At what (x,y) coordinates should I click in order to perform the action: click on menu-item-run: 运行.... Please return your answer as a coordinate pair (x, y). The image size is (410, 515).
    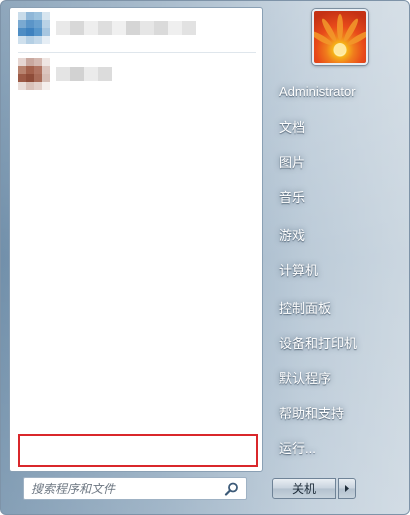
    Looking at the image, I should click on (333, 447).